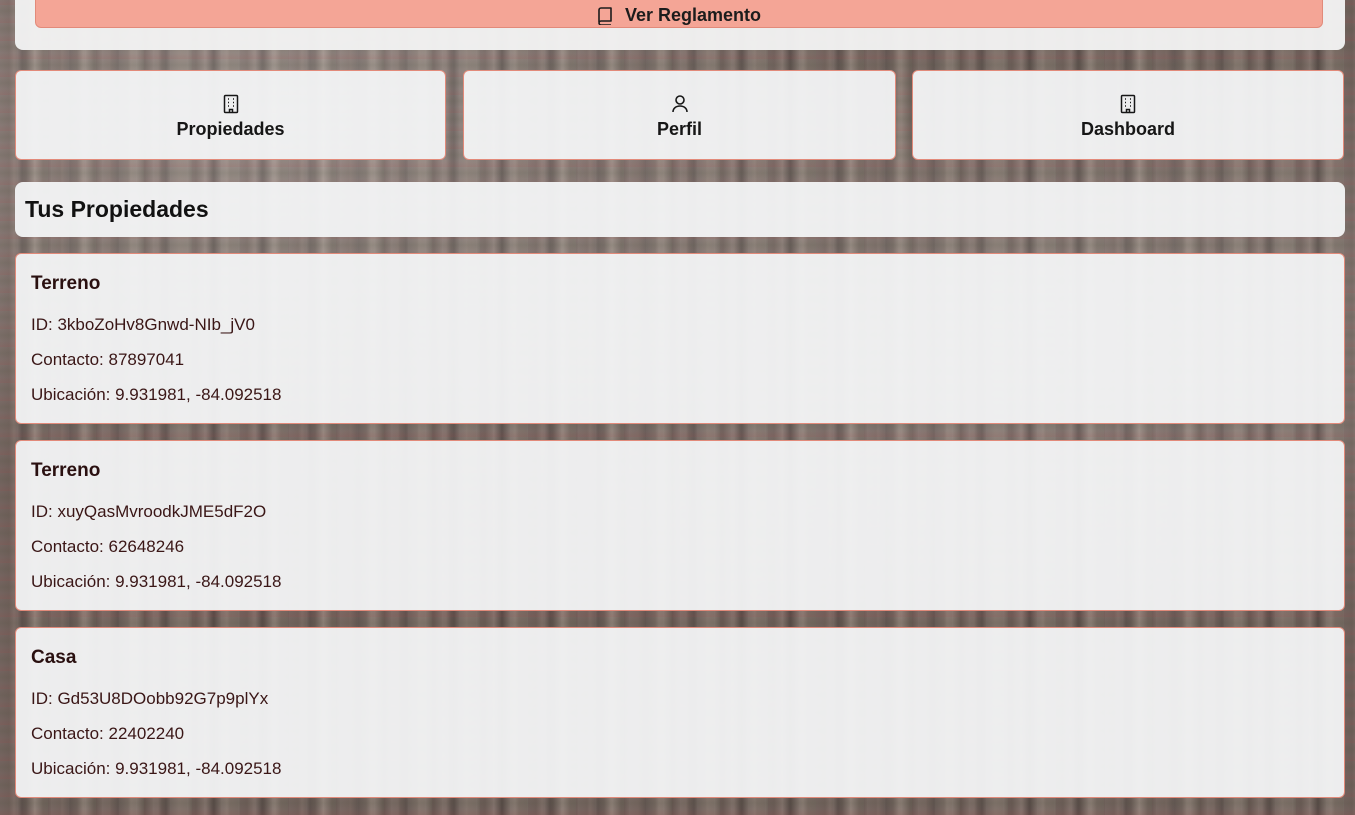 The image size is (1355, 815). I want to click on property-contact: Contacto: 22402240, so click(108, 733).